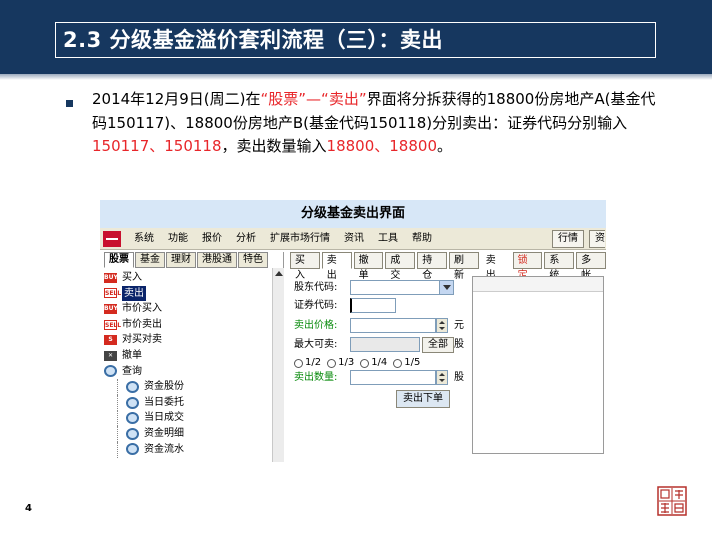  I want to click on menu-help: 帮助, so click(422, 239).